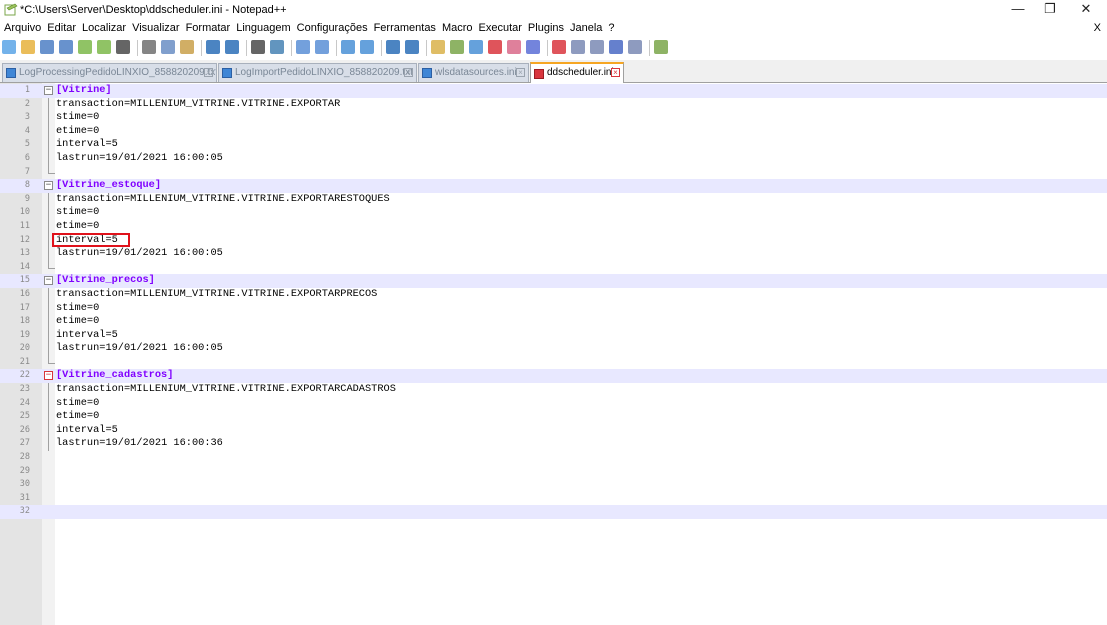 The height and width of the screenshot is (625, 1107). What do you see at coordinates (104, 28) in the screenshot?
I see `menu-localizar: Localizar` at bounding box center [104, 28].